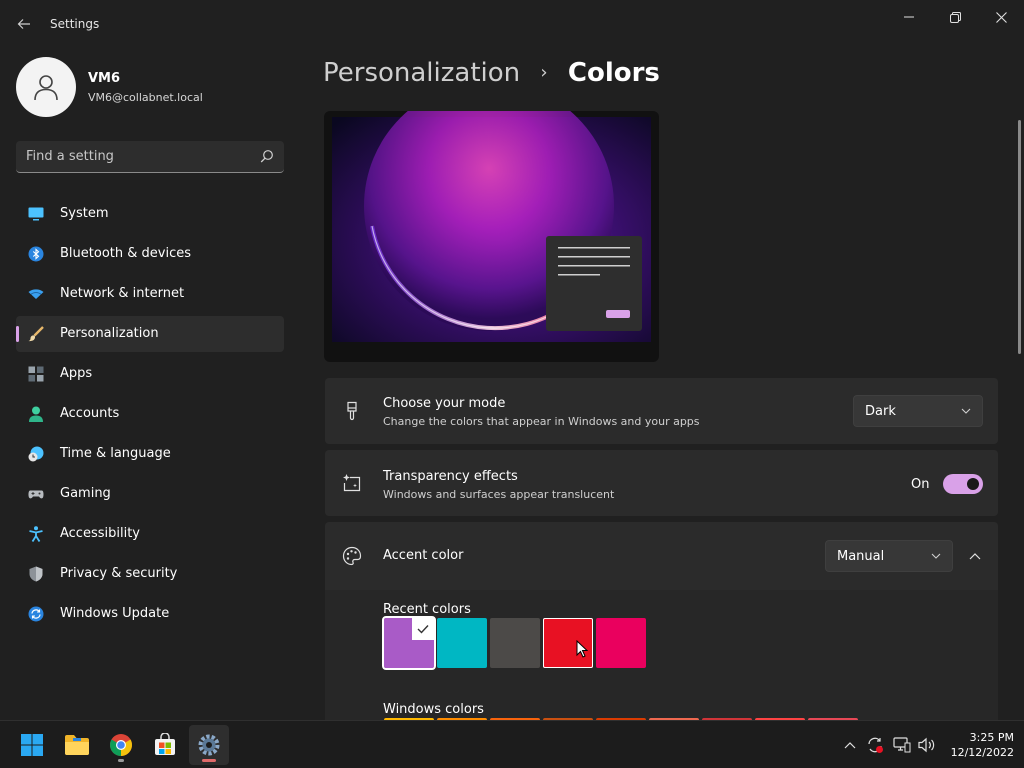 This screenshot has width=1024, height=768. Describe the element at coordinates (75, 24) in the screenshot. I see `app-title: Settings` at that location.